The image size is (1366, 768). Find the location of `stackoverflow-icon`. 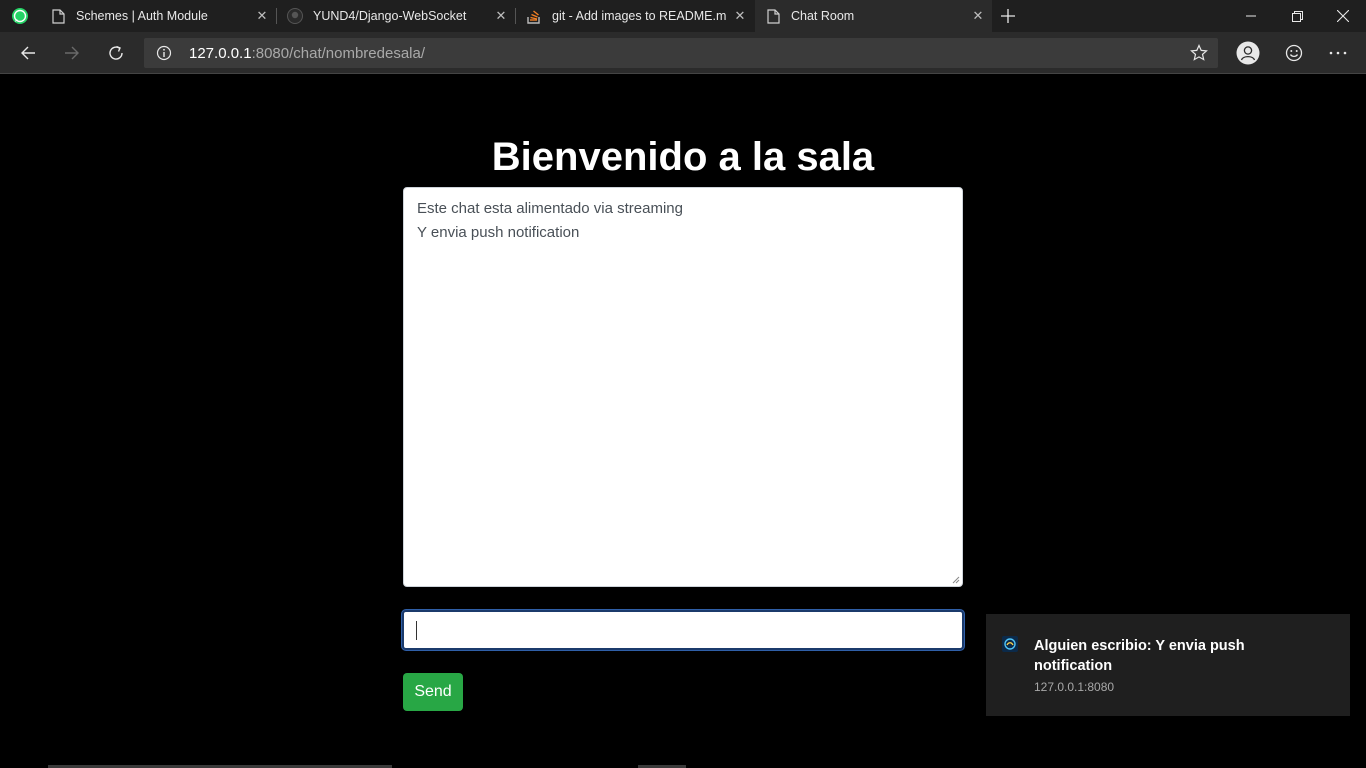

stackoverflow-icon is located at coordinates (534, 16).